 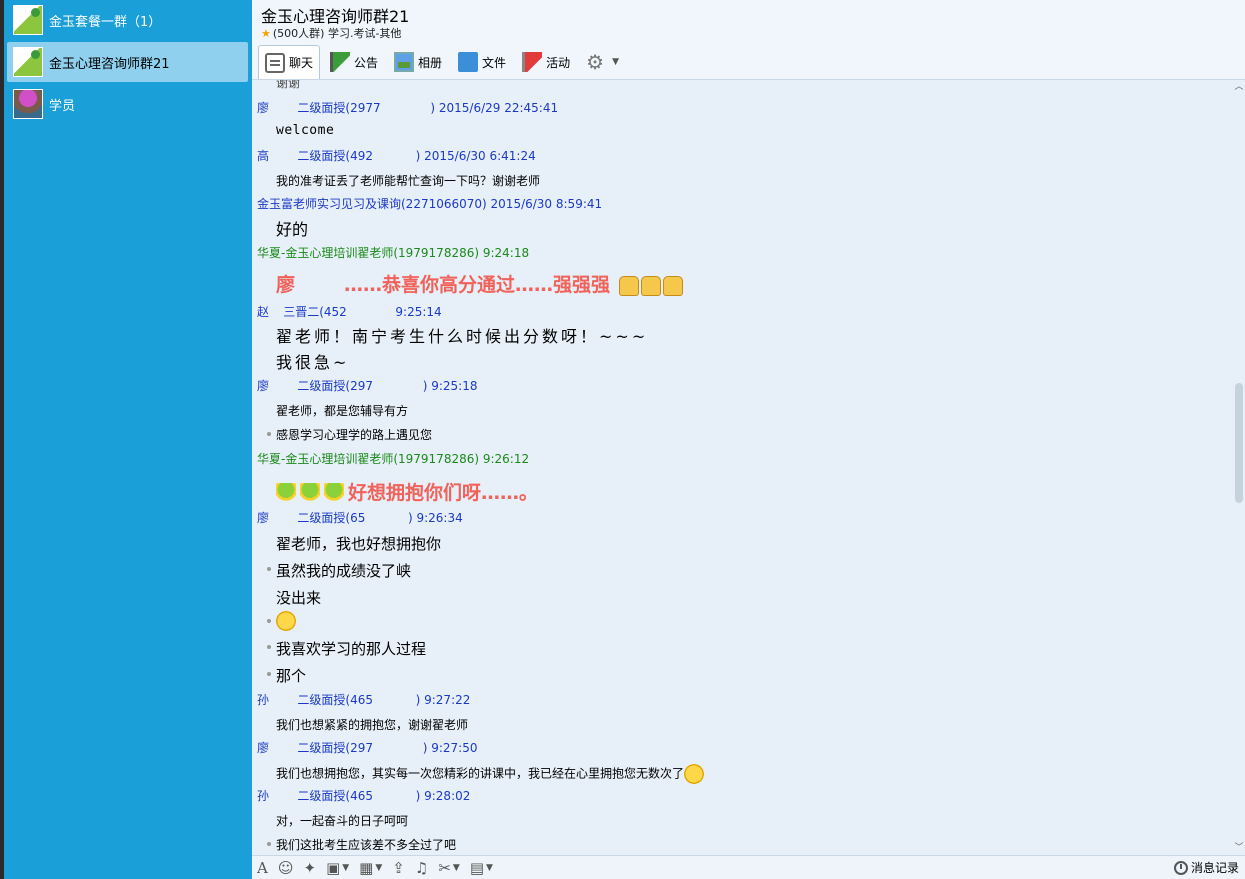 I want to click on message-time: 9:26:12, so click(x=504, y=459).